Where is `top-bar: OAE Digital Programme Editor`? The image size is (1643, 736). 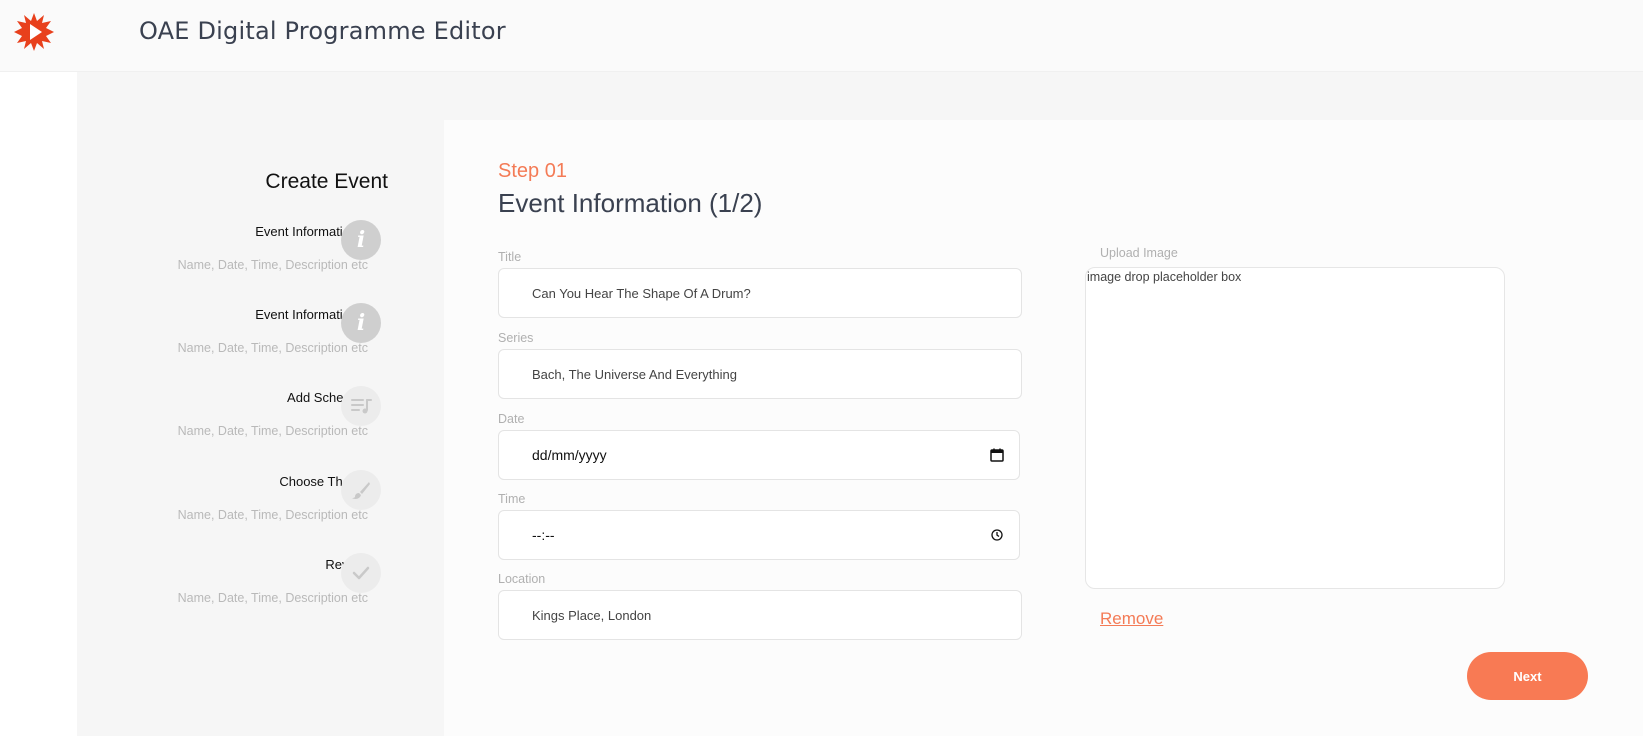 top-bar: OAE Digital Programme Editor is located at coordinates (821, 36).